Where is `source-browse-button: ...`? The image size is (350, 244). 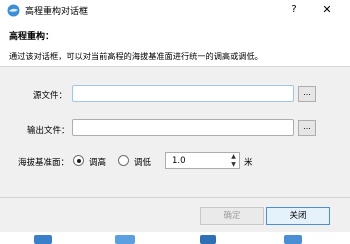 source-browse-button: ... is located at coordinates (307, 94).